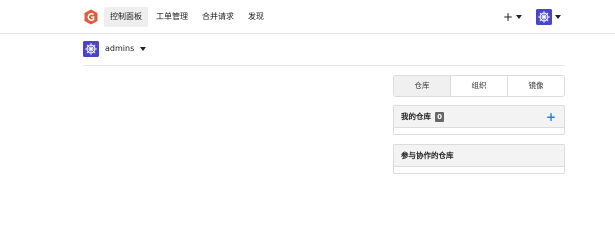  What do you see at coordinates (172, 17) in the screenshot?
I see `nav-issues: 工单管理` at bounding box center [172, 17].